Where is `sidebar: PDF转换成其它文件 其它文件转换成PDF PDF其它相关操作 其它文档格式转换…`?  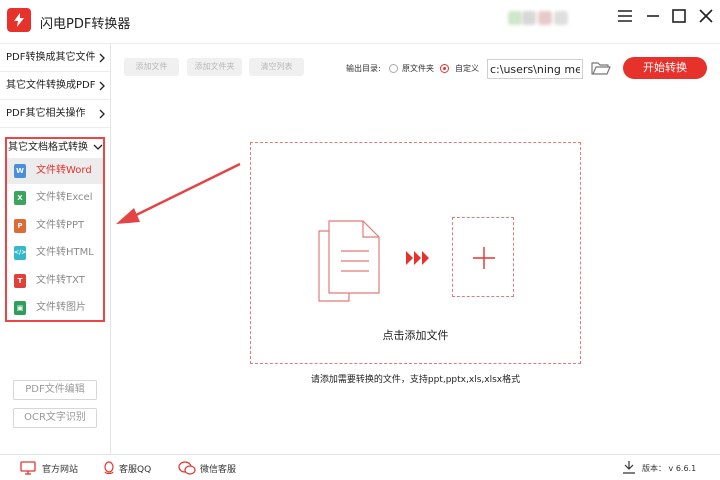
sidebar: PDF转换成其它文件 其它文件转换成PDF PDF其它相关操作 其它文档格式转换… is located at coordinates (55, 249).